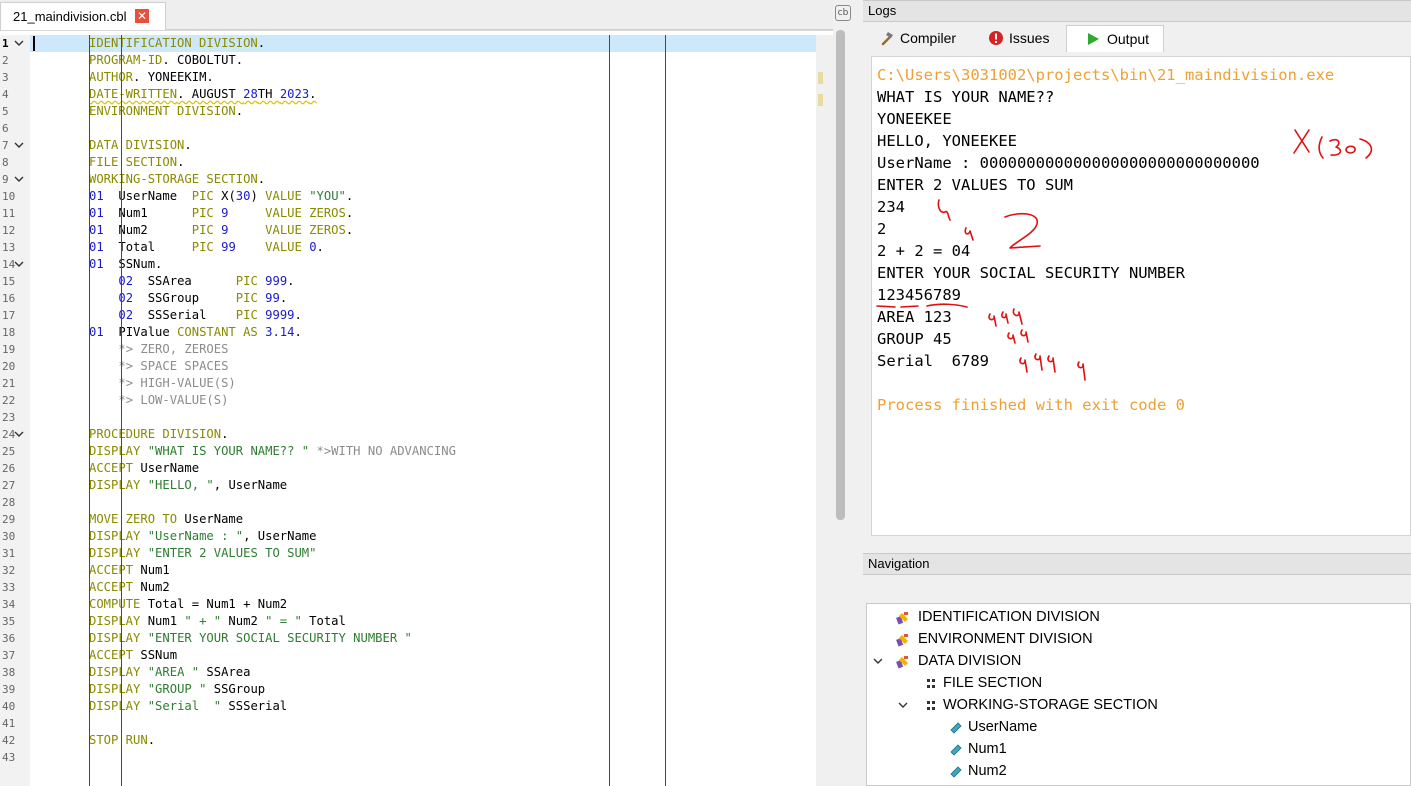 Image resolution: width=1411 pixels, height=786 pixels. What do you see at coordinates (142, 16) in the screenshot?
I see `close-tab-icon: ✕` at bounding box center [142, 16].